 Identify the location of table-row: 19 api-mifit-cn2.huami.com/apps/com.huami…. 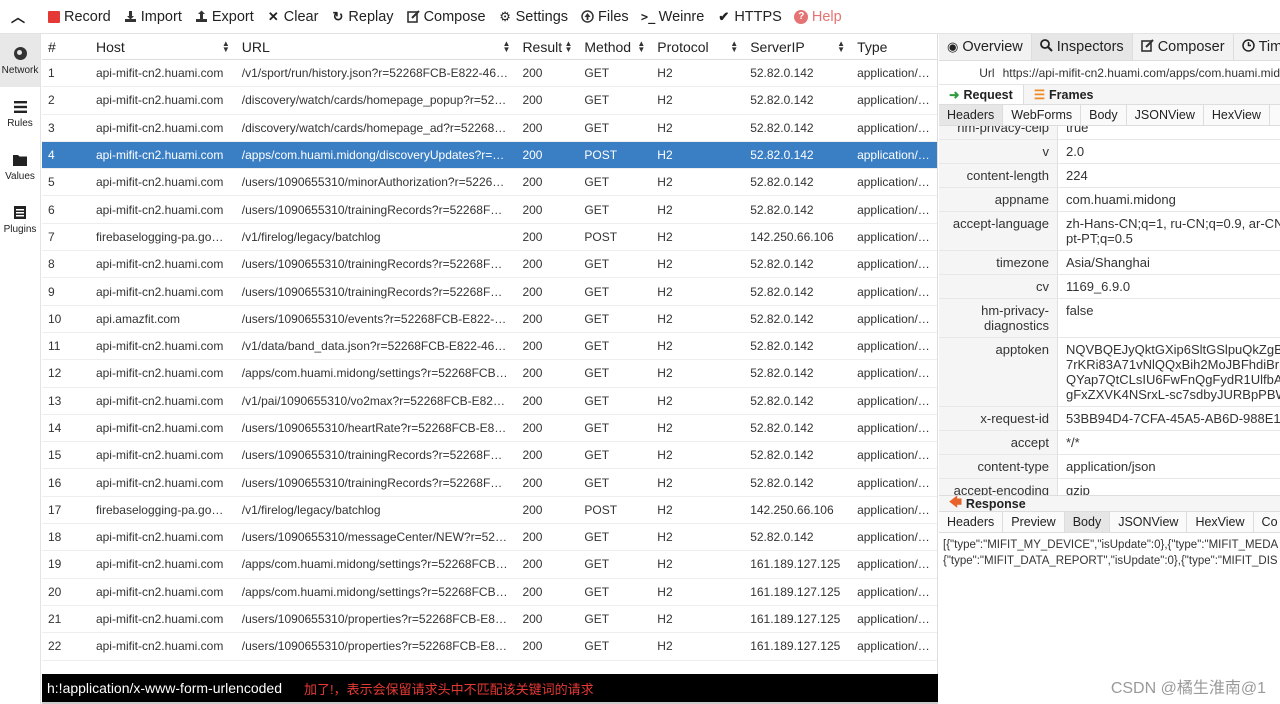
(489, 565).